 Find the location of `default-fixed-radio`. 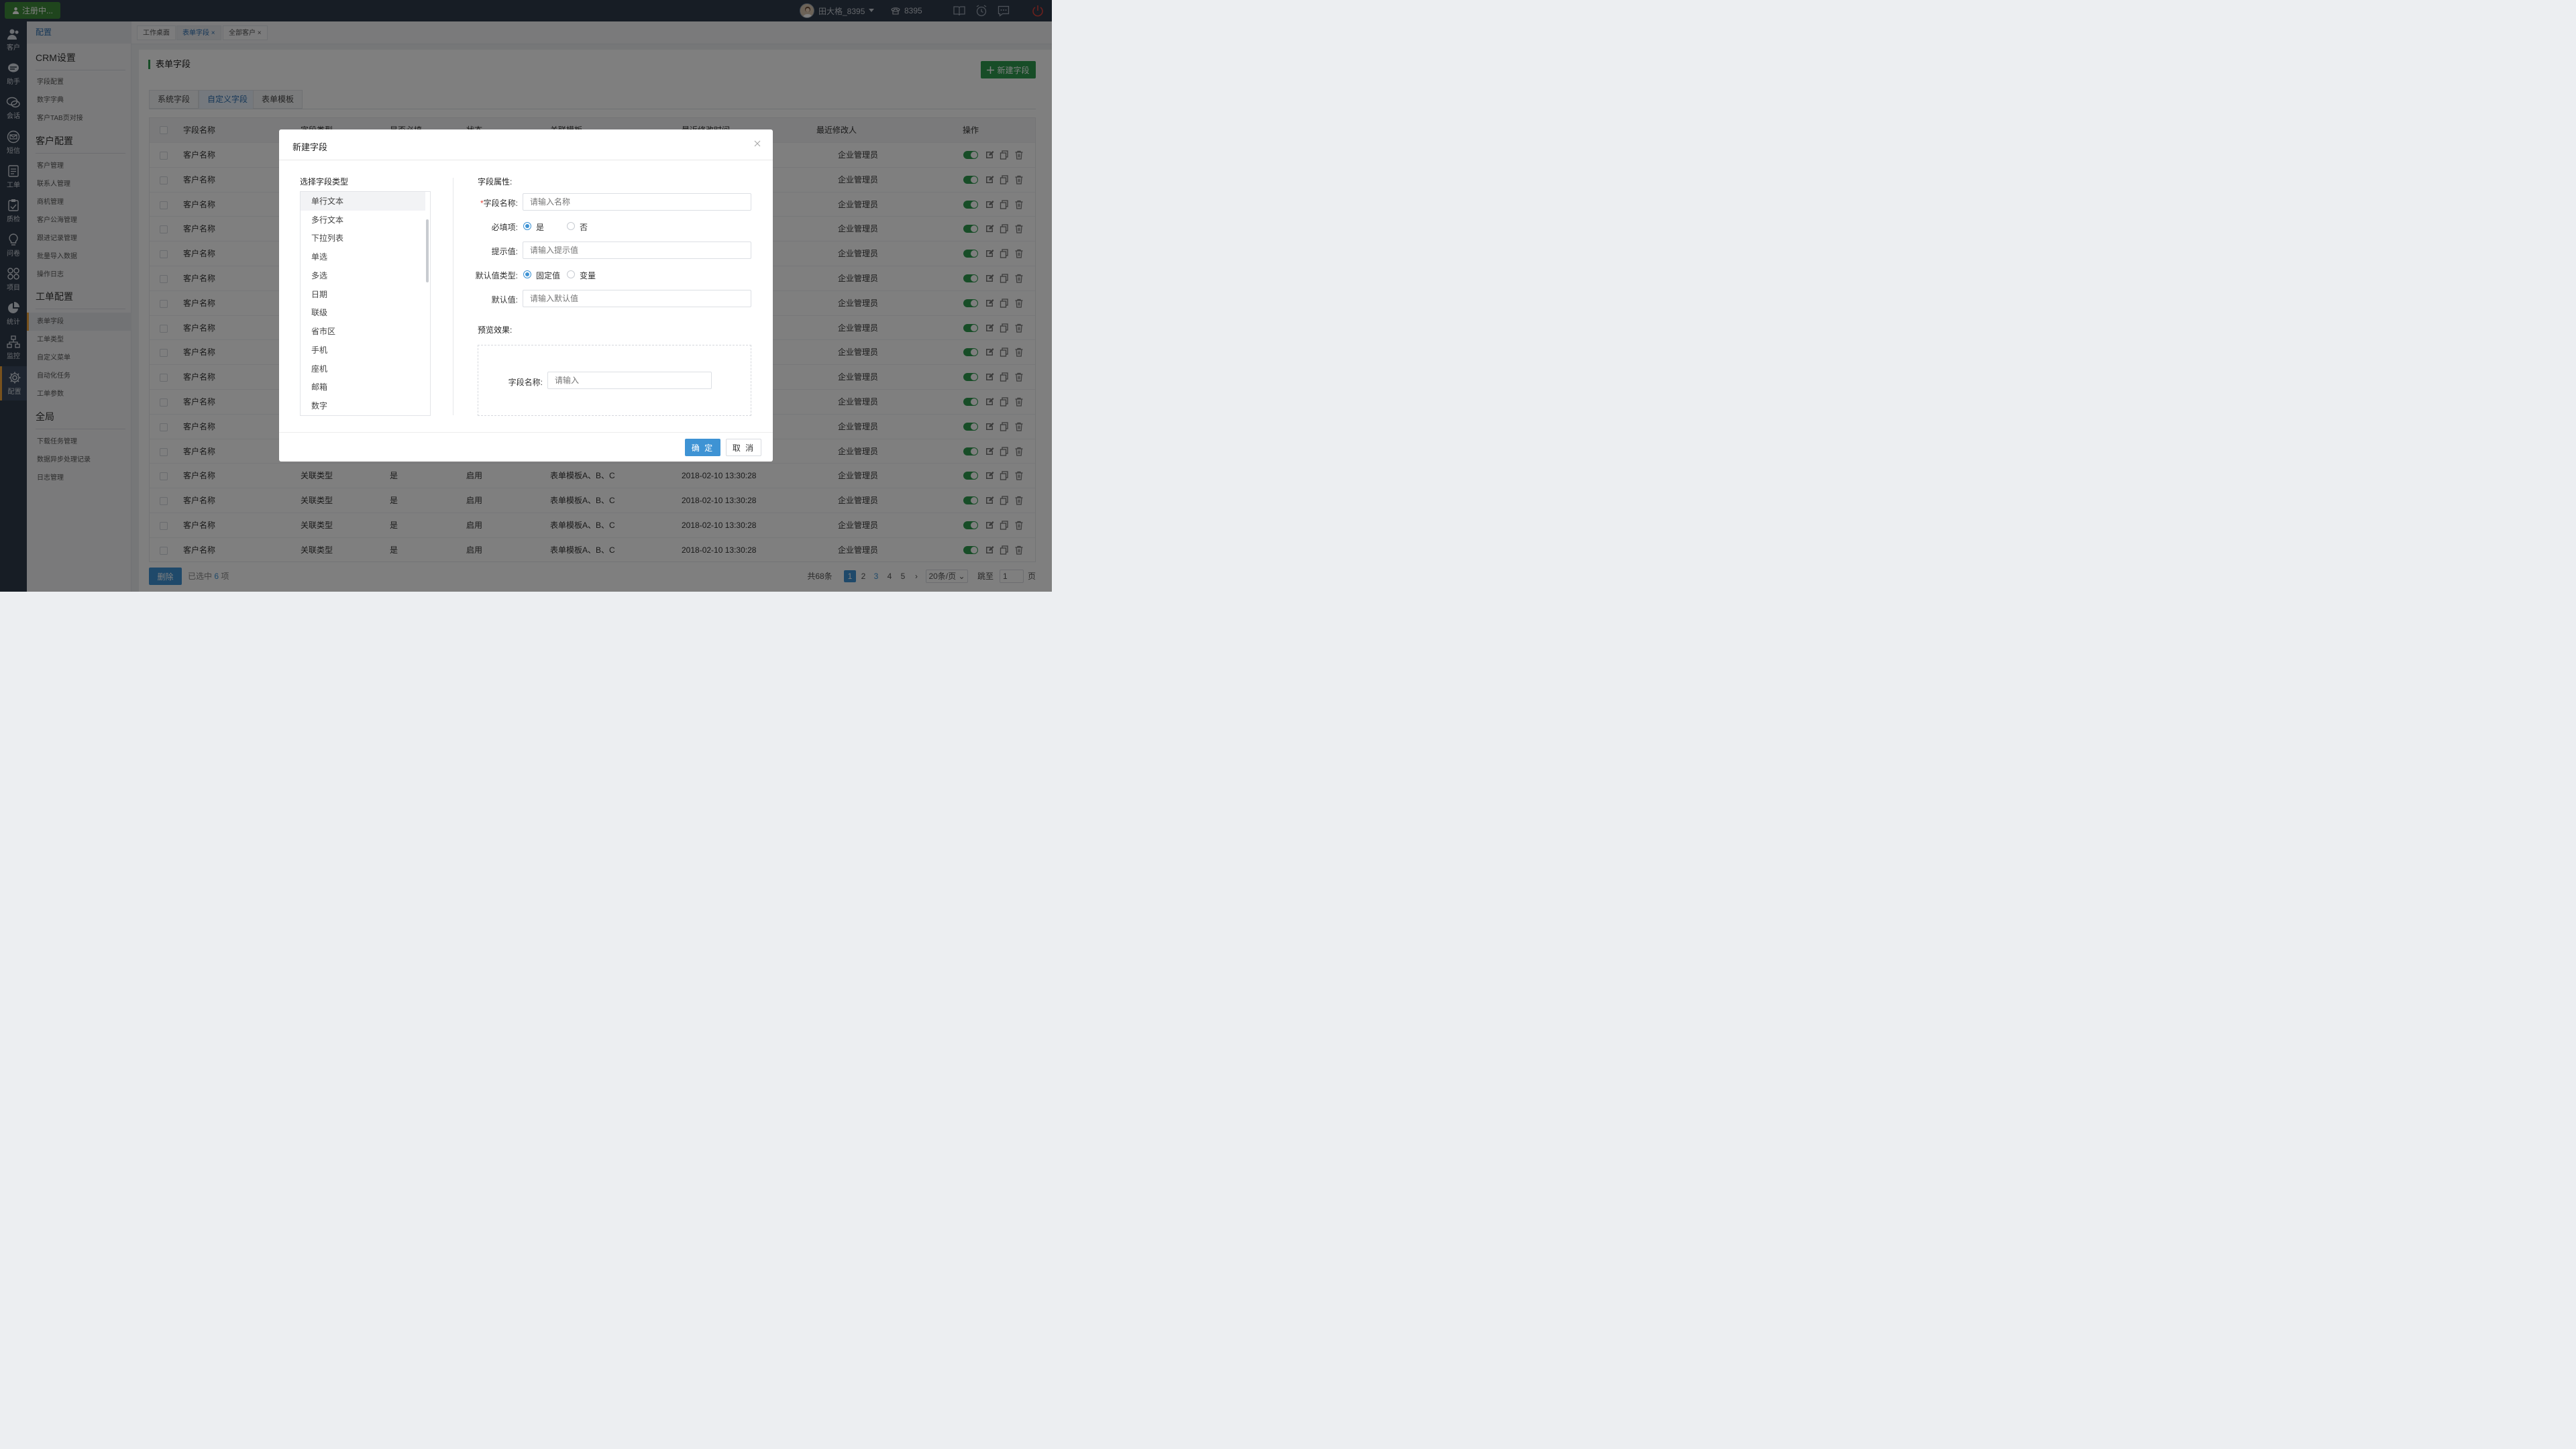

default-fixed-radio is located at coordinates (527, 274).